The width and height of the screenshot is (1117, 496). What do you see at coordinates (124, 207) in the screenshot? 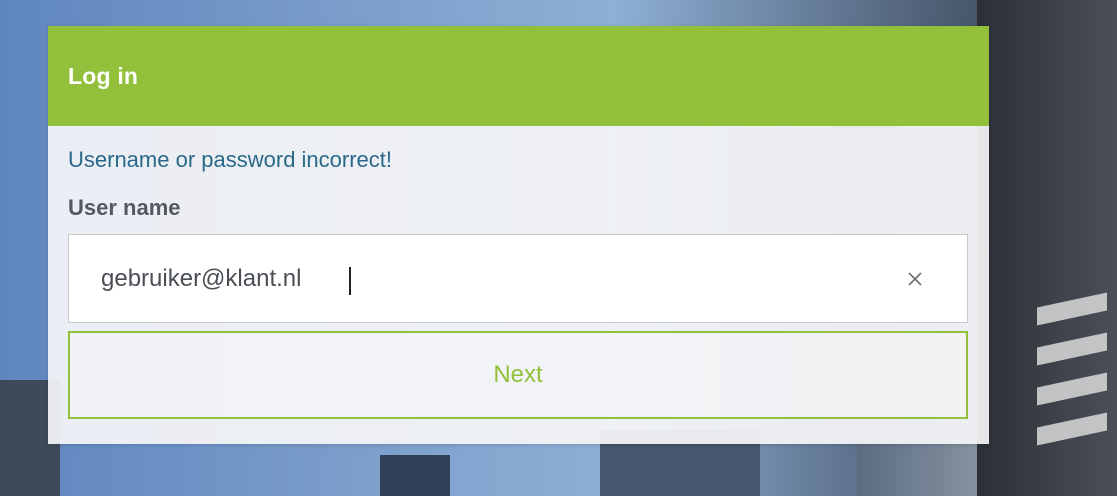
I see `username-label: User name` at bounding box center [124, 207].